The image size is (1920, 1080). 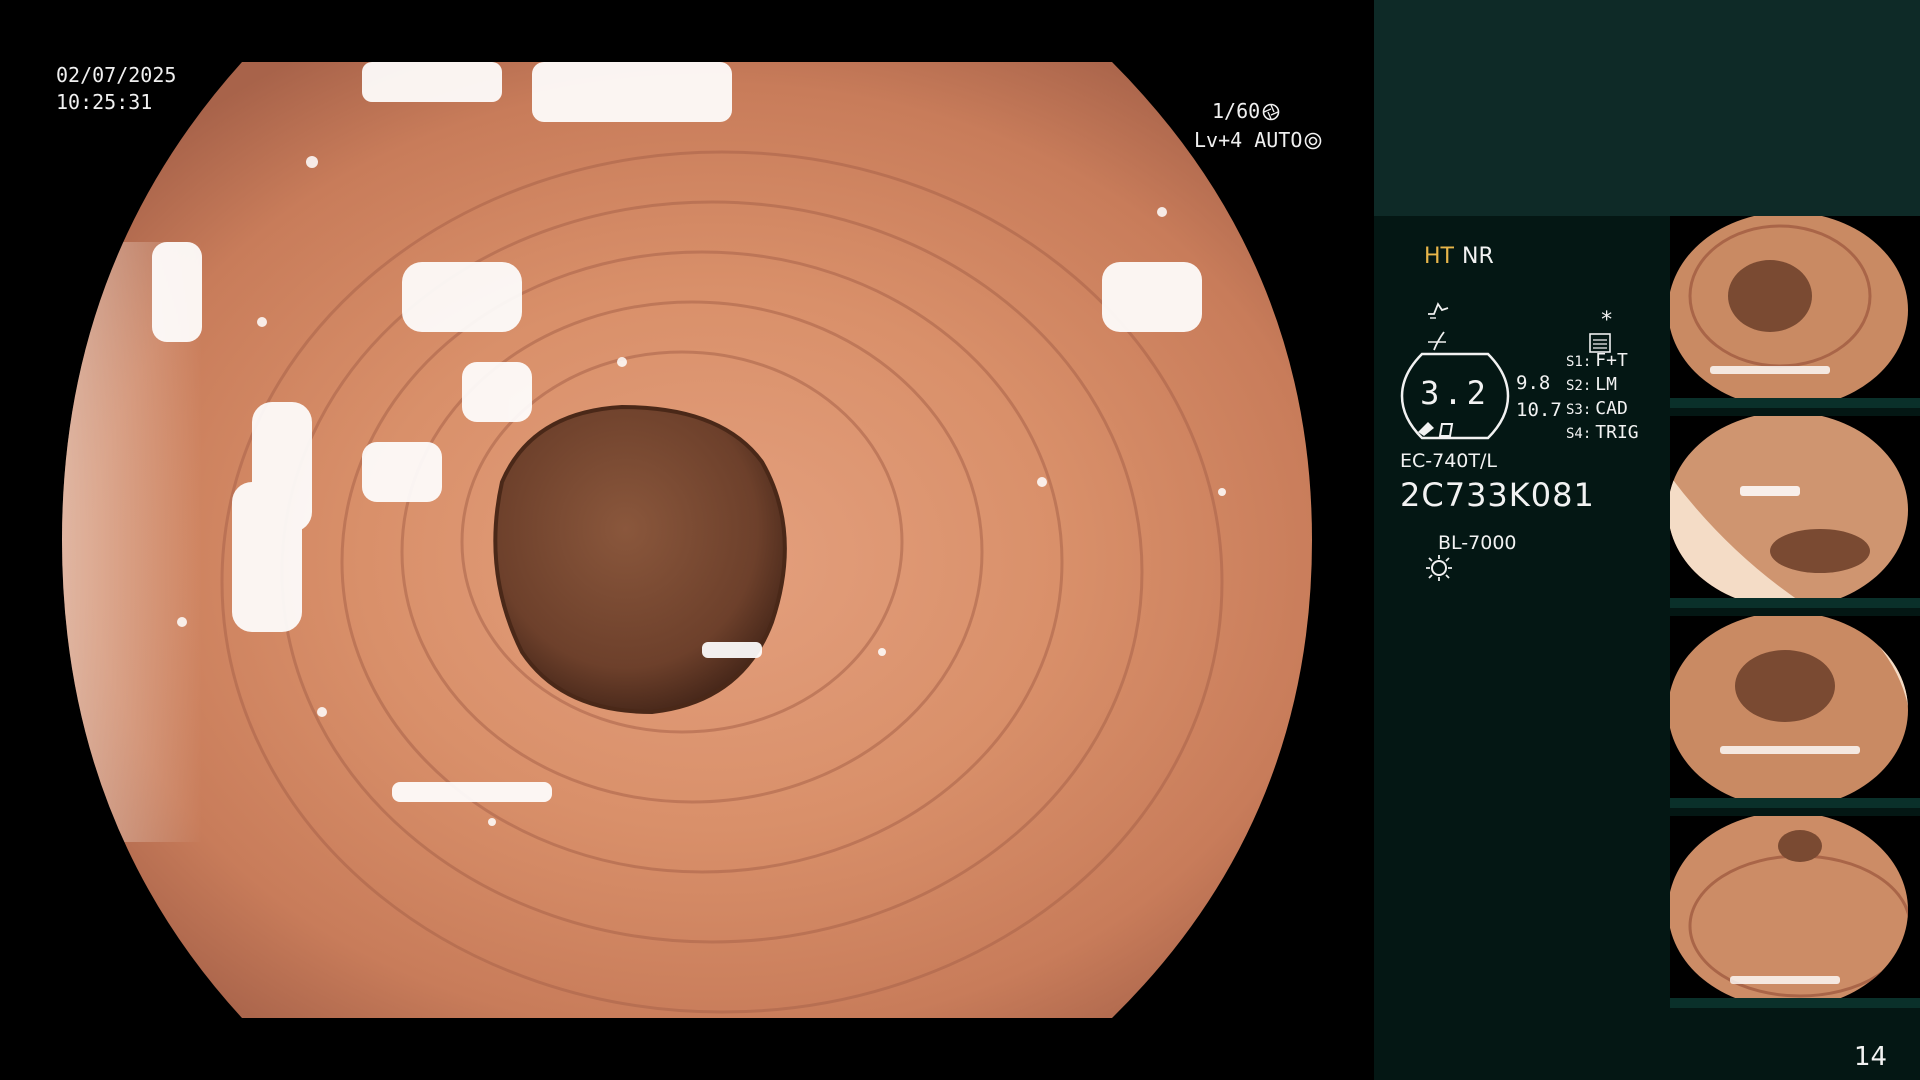 What do you see at coordinates (1271, 112) in the screenshot?
I see `aperture-icon` at bounding box center [1271, 112].